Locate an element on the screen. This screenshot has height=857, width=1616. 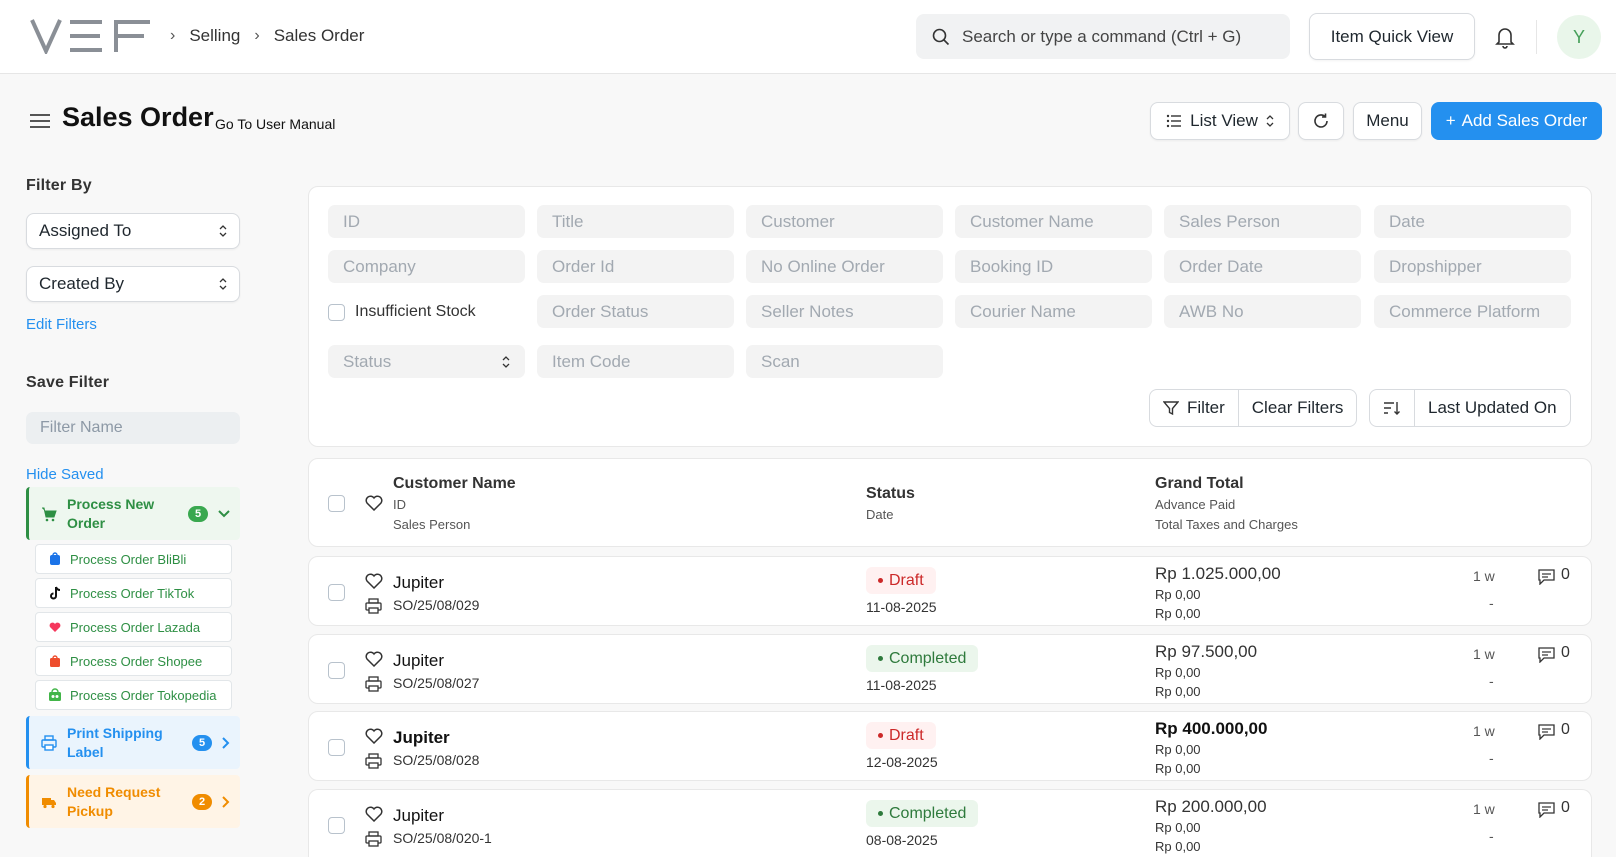
sort-order-button is located at coordinates (1392, 408).